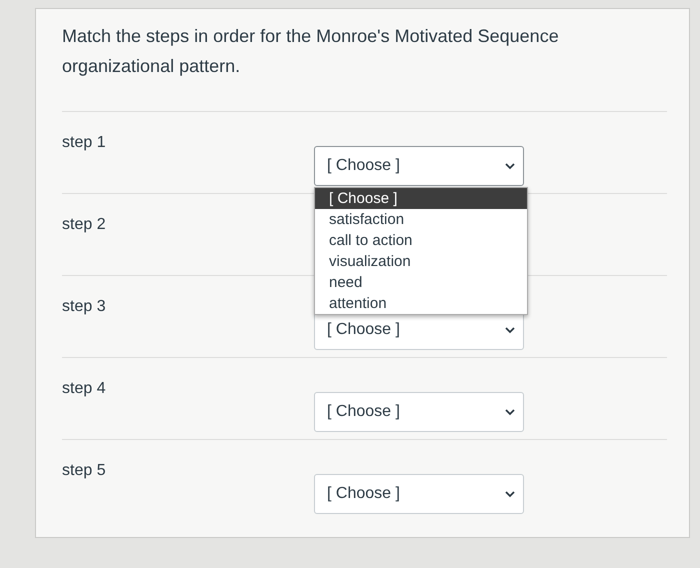  I want to click on dropdown-option: satisfaction, so click(421, 219).